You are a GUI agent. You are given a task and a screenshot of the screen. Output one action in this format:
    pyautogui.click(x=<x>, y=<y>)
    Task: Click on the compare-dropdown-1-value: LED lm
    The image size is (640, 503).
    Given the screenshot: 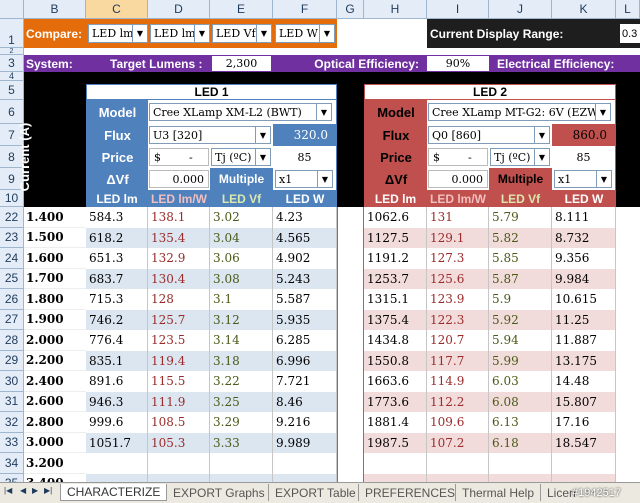 What is the action you would take?
    pyautogui.click(x=113, y=33)
    